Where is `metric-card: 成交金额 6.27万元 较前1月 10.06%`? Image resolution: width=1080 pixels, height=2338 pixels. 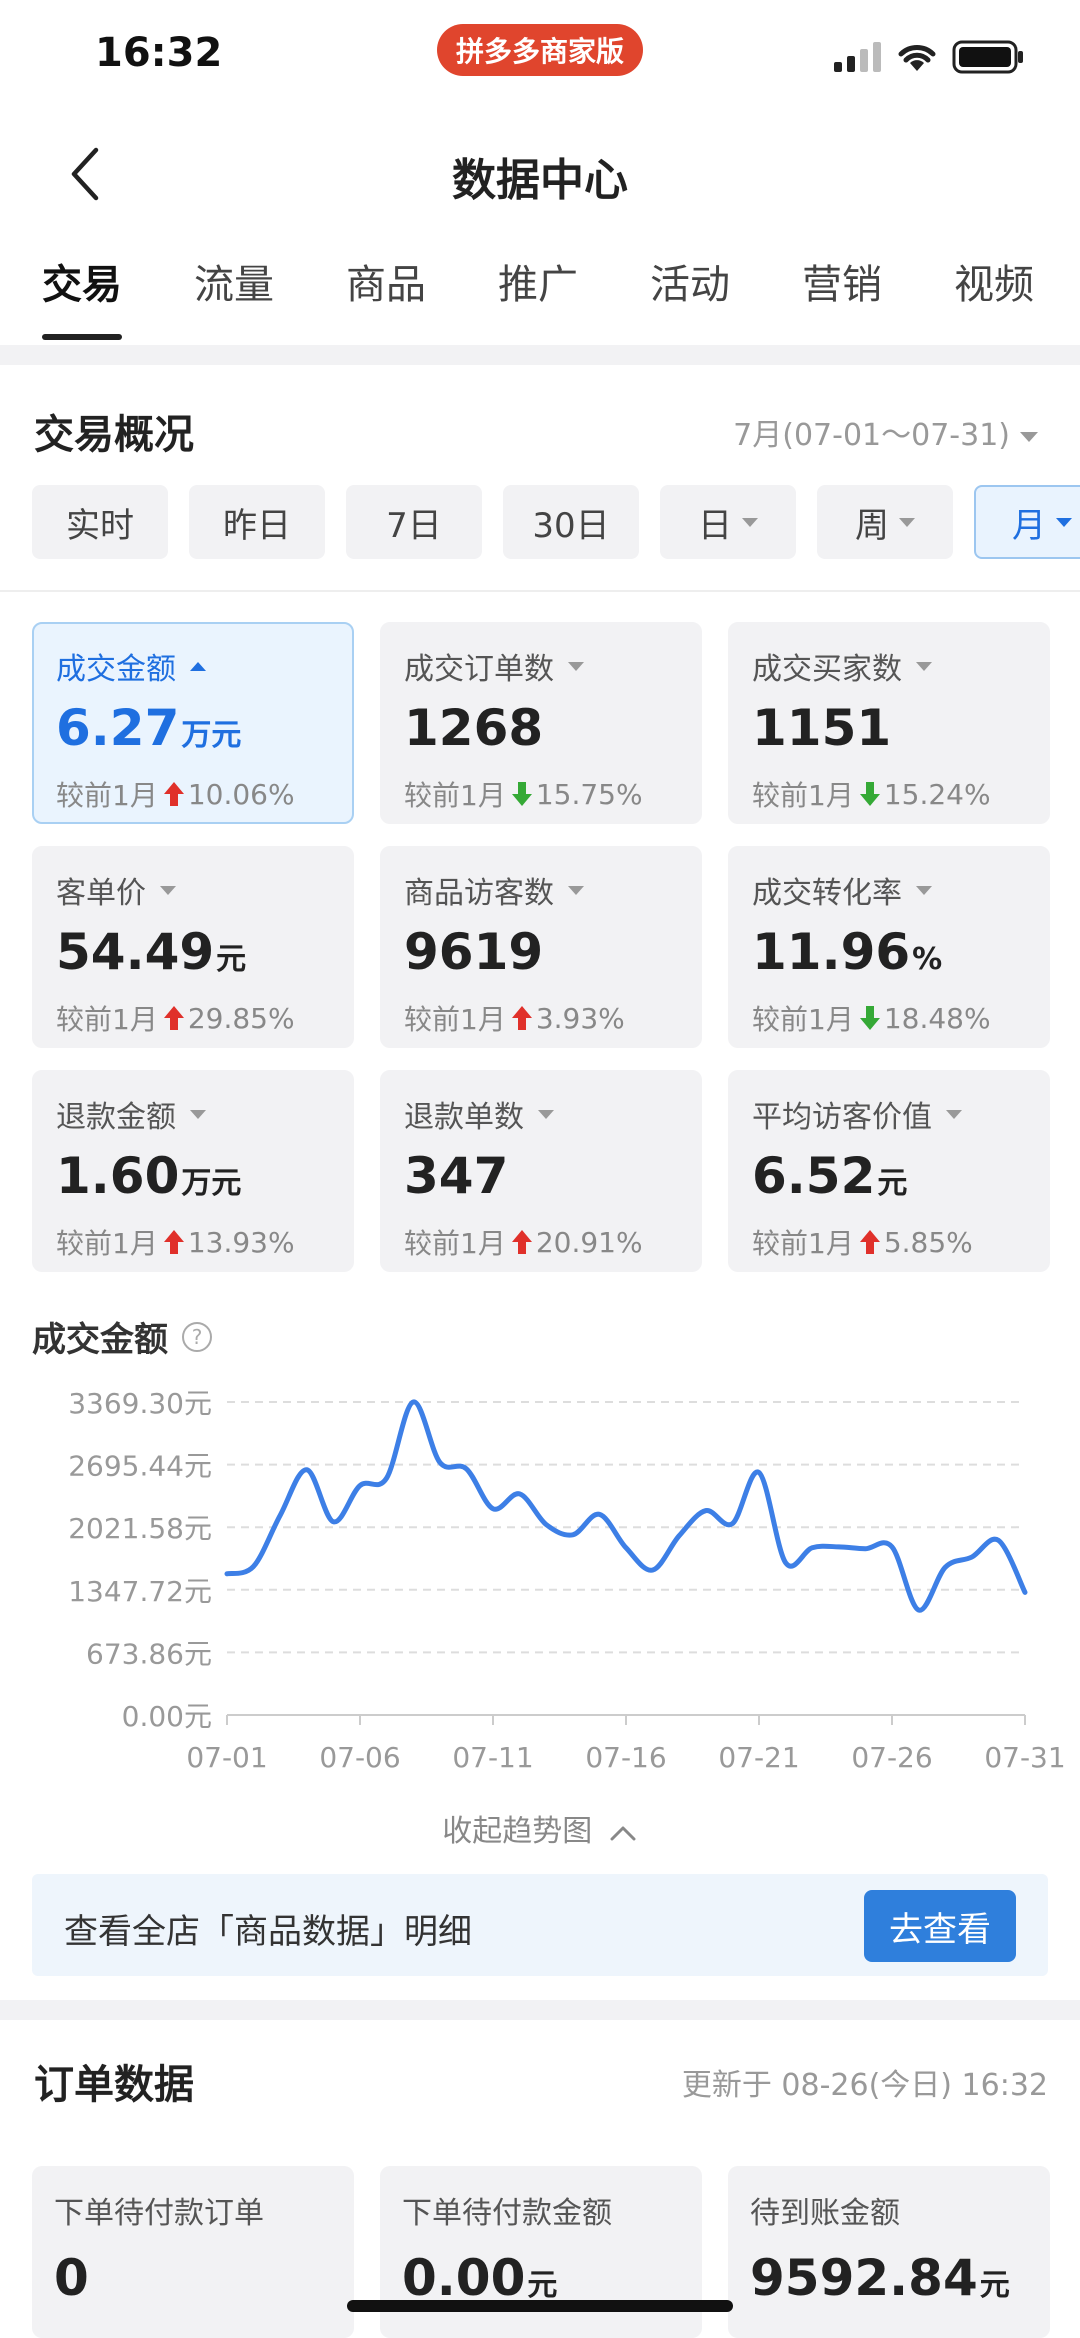 metric-card: 成交金额 6.27万元 较前1月 10.06% is located at coordinates (193, 723).